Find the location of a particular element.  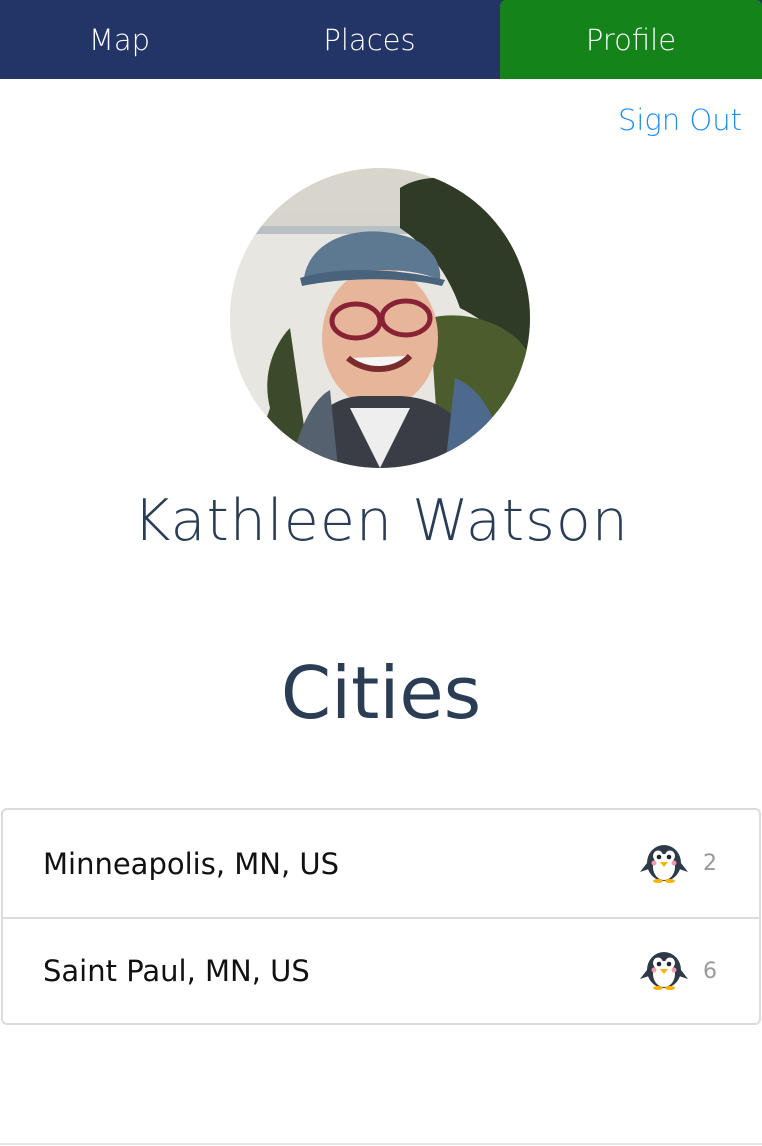

avatar is located at coordinates (380, 318).